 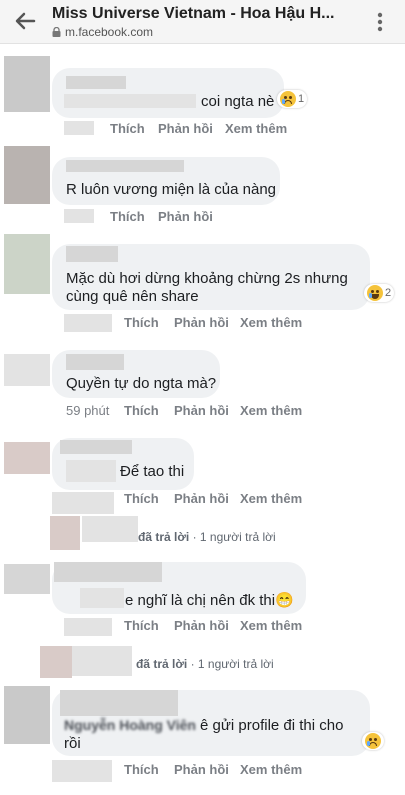 I want to click on comment-text: e nghĩ là chị nên đk thi😁, so click(x=209, y=600).